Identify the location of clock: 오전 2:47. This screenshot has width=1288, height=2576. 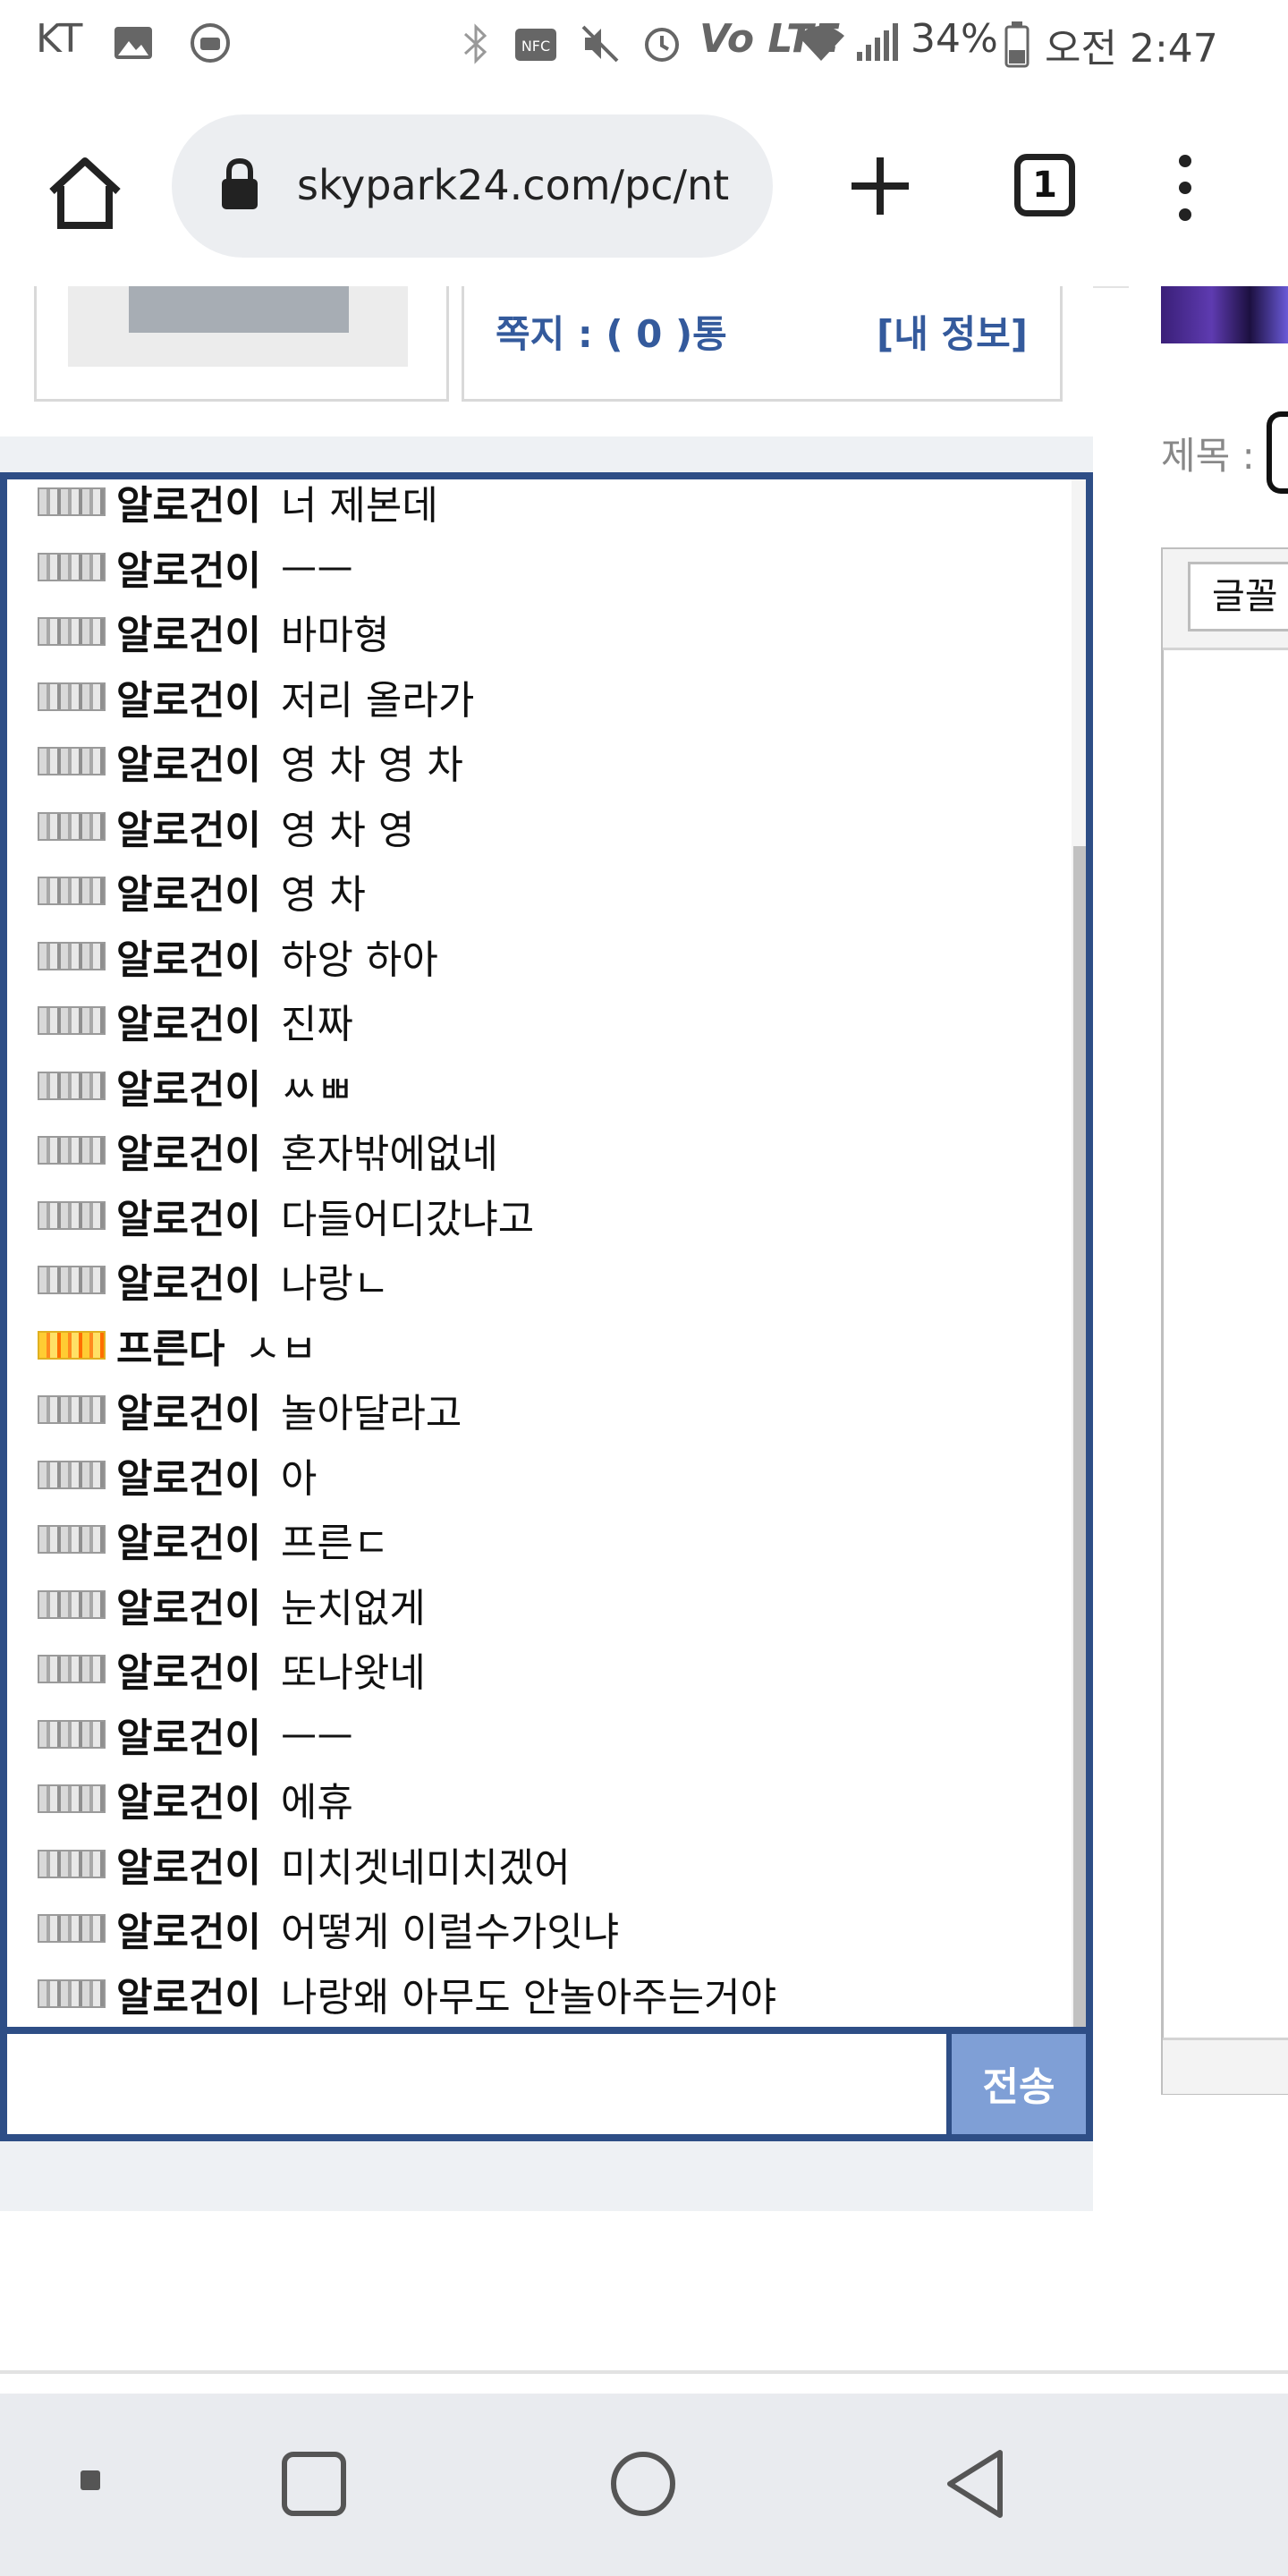
(1131, 49).